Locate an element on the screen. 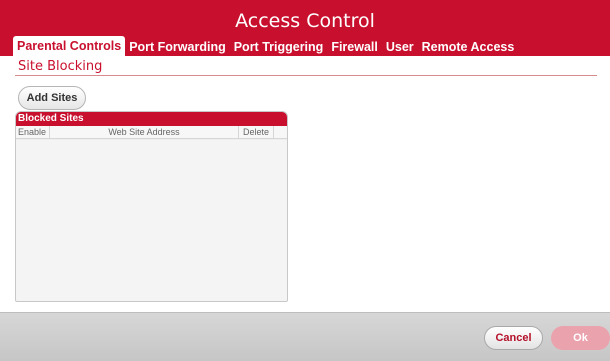 The image size is (610, 361). column-header-enable: Enable is located at coordinates (33, 132).